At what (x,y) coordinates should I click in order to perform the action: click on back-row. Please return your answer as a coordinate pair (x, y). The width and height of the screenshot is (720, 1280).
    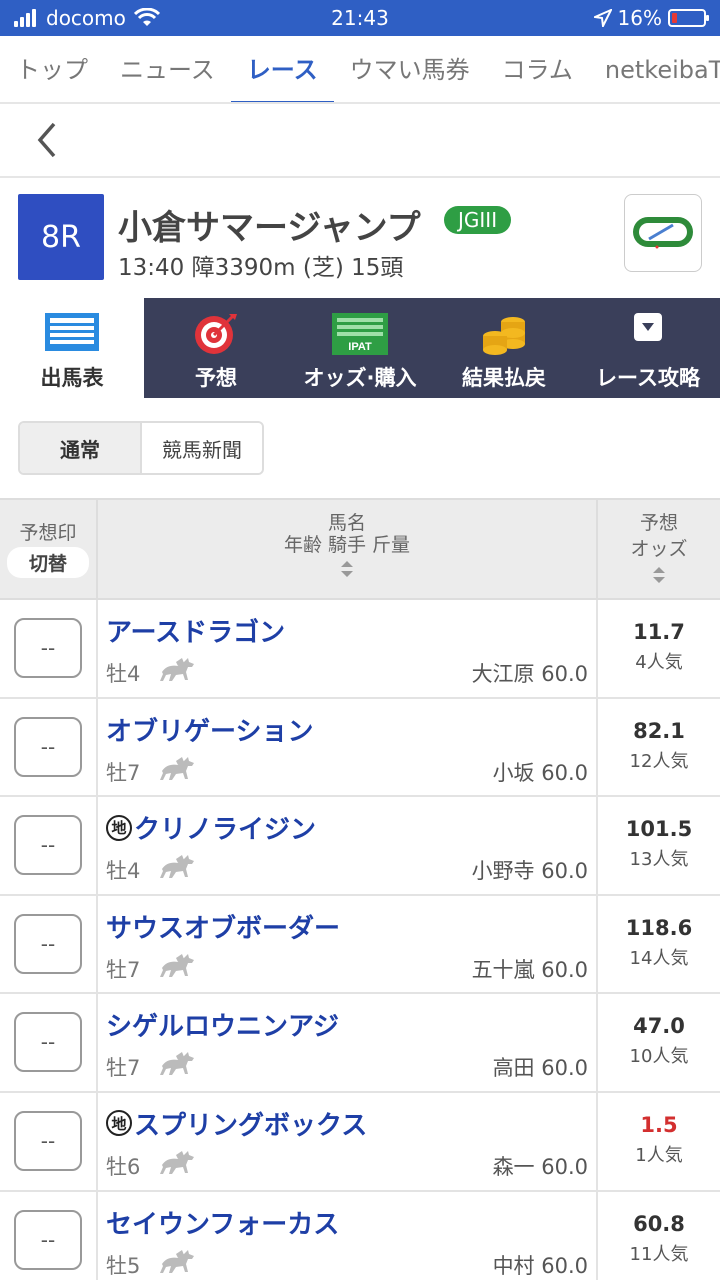
    Looking at the image, I should click on (360, 141).